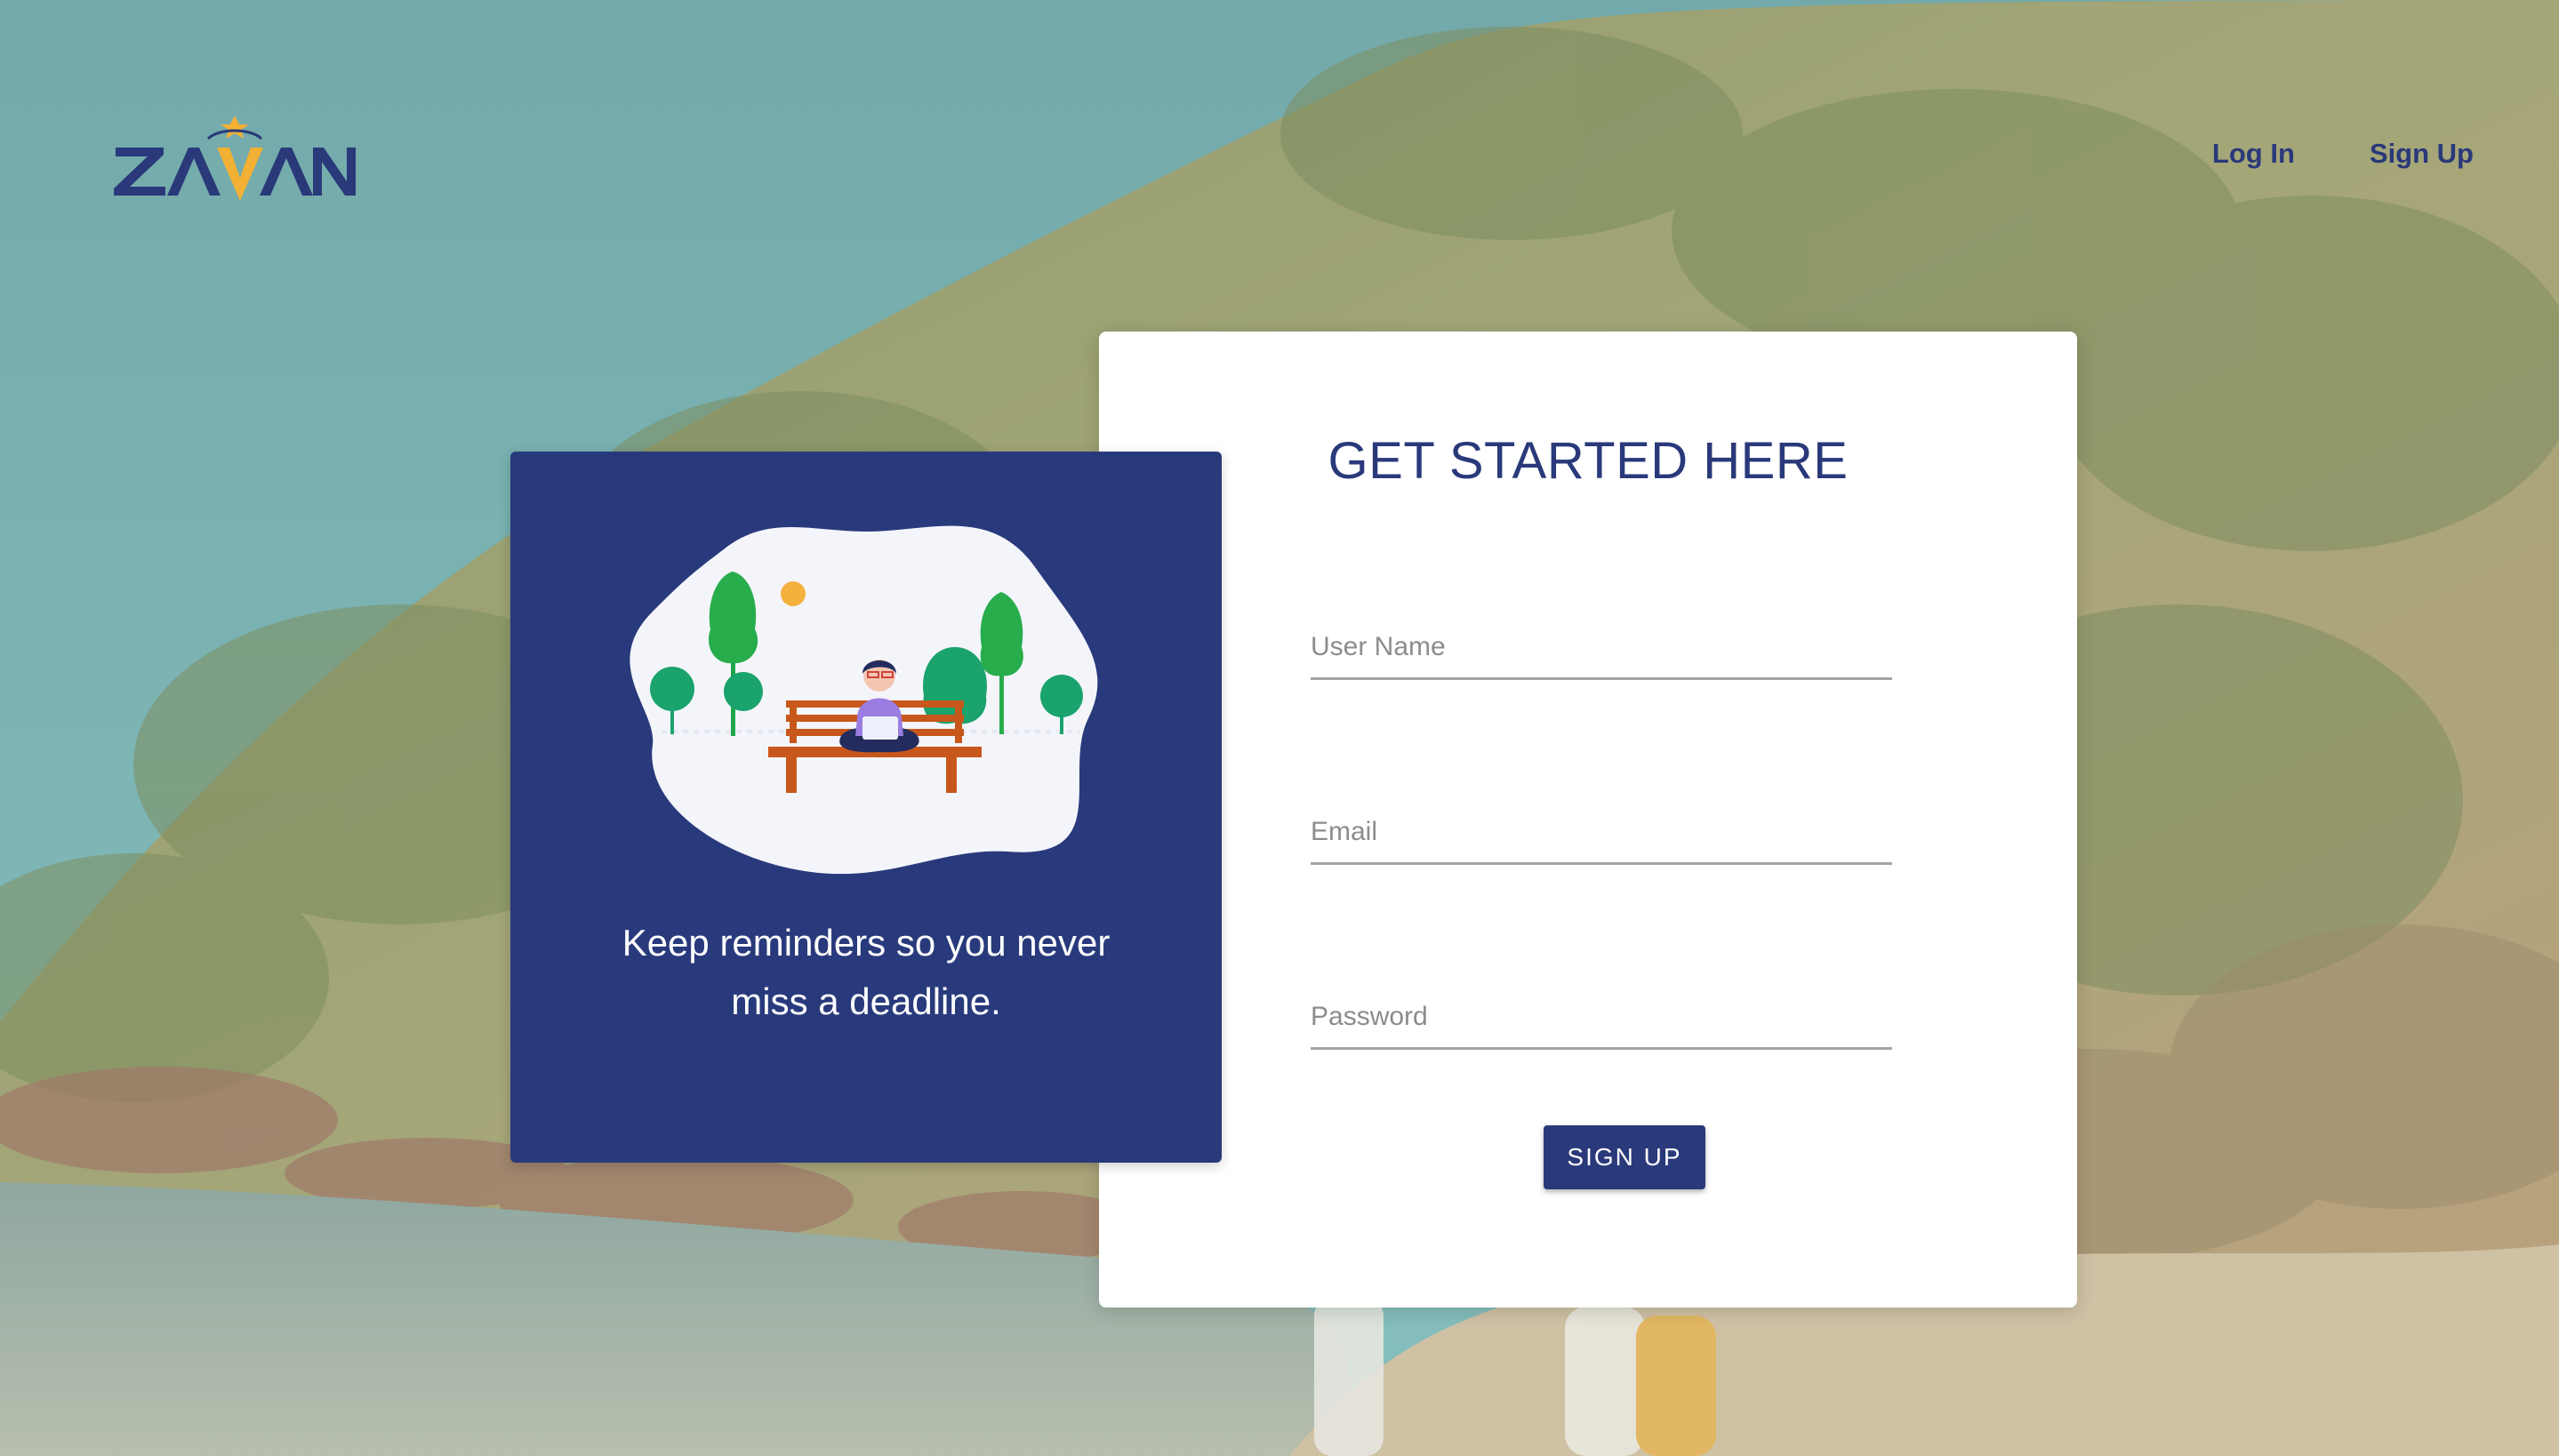 The image size is (2559, 1456). Describe the element at coordinates (864, 700) in the screenshot. I see `person-on-bench-illustration` at that location.